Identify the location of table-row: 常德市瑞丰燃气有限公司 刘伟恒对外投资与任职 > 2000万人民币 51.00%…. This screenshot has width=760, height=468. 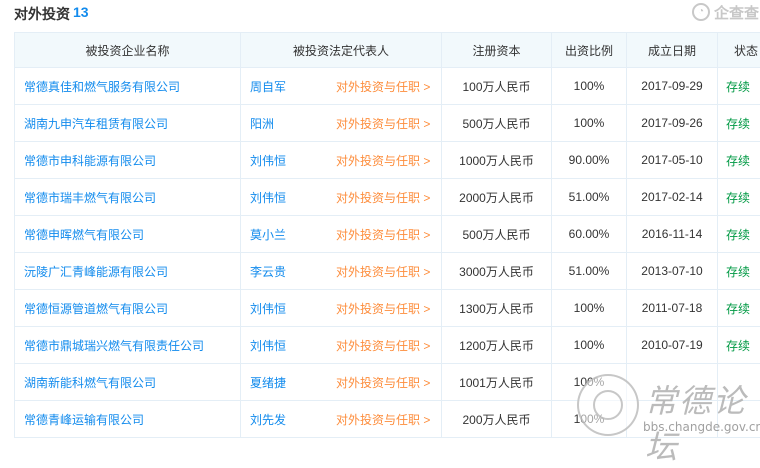
(387, 197).